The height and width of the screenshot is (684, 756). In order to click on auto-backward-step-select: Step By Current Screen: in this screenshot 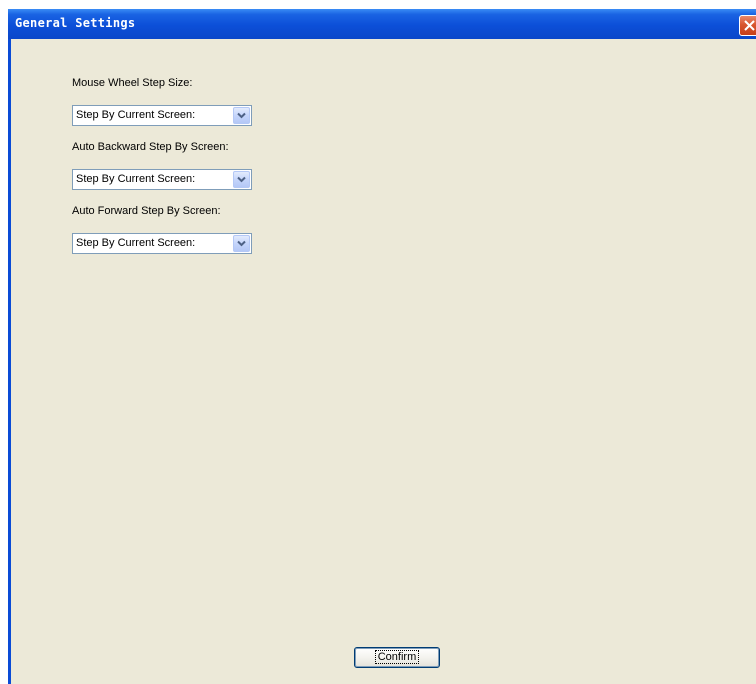, I will do `click(162, 179)`.